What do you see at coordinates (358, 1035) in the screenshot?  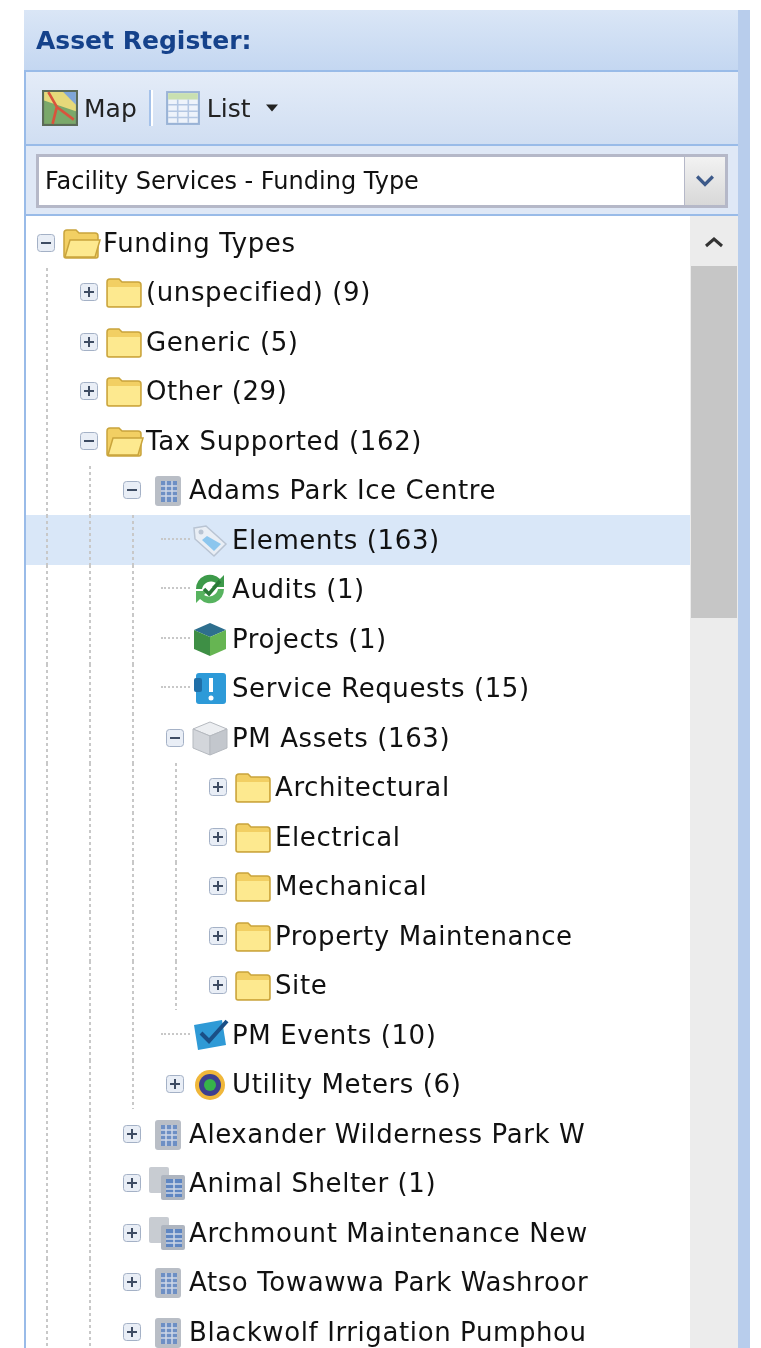 I see `tree-item: PM Events (10)` at bounding box center [358, 1035].